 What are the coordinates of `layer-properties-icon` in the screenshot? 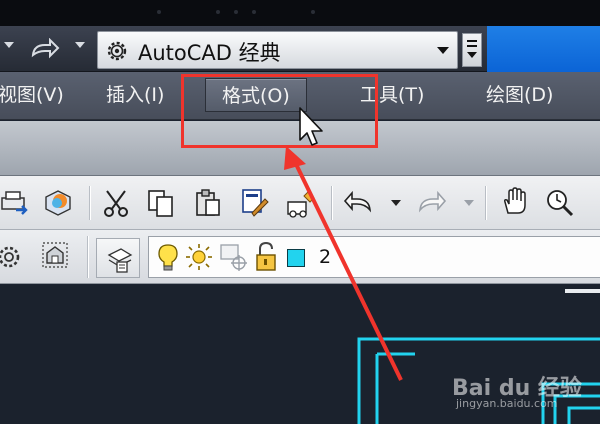 It's located at (120, 260).